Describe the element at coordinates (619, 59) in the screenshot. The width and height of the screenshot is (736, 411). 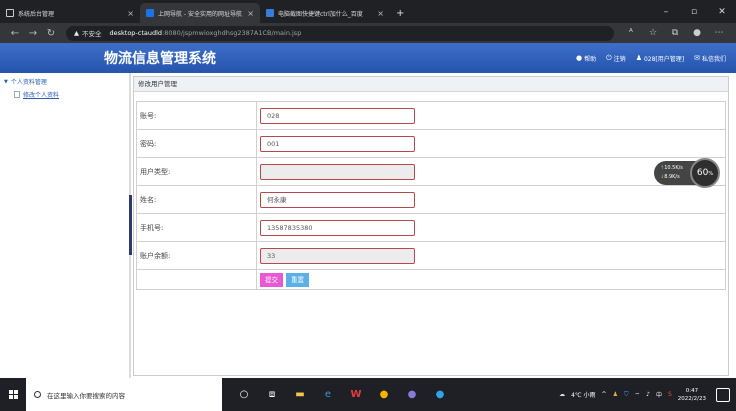
I see `logout-label: 注销` at that location.